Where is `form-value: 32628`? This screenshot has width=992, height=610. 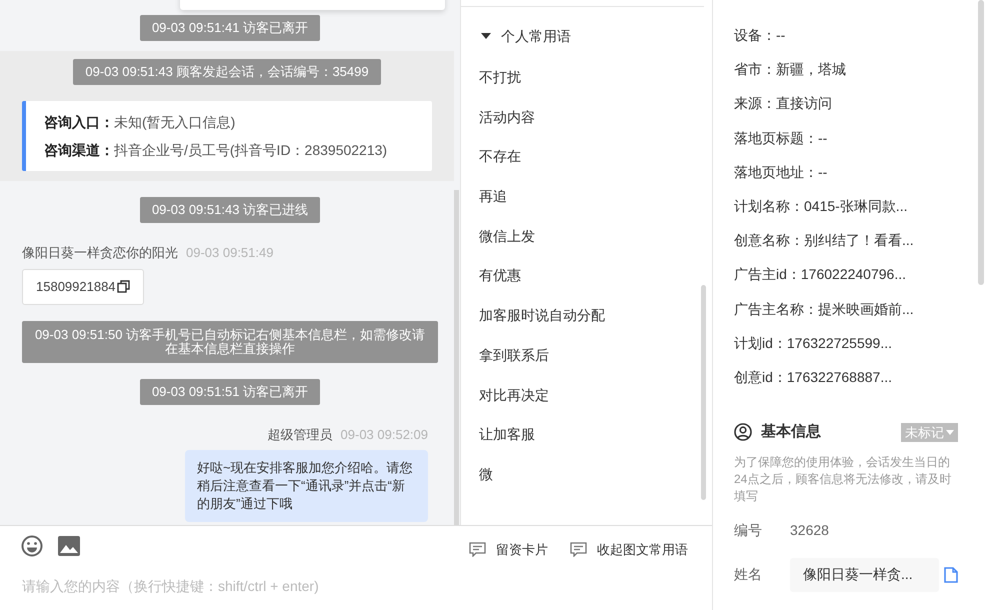 form-value: 32628 is located at coordinates (809, 530).